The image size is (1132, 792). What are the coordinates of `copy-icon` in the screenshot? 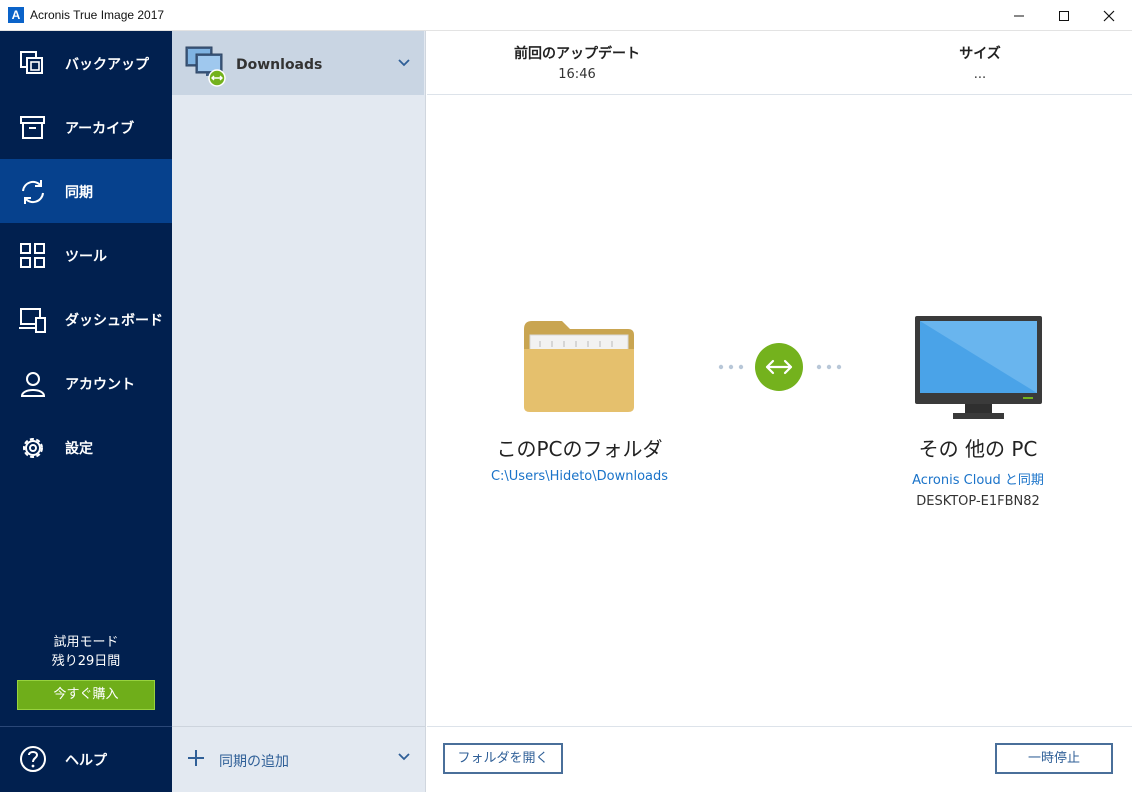 It's located at (31, 62).